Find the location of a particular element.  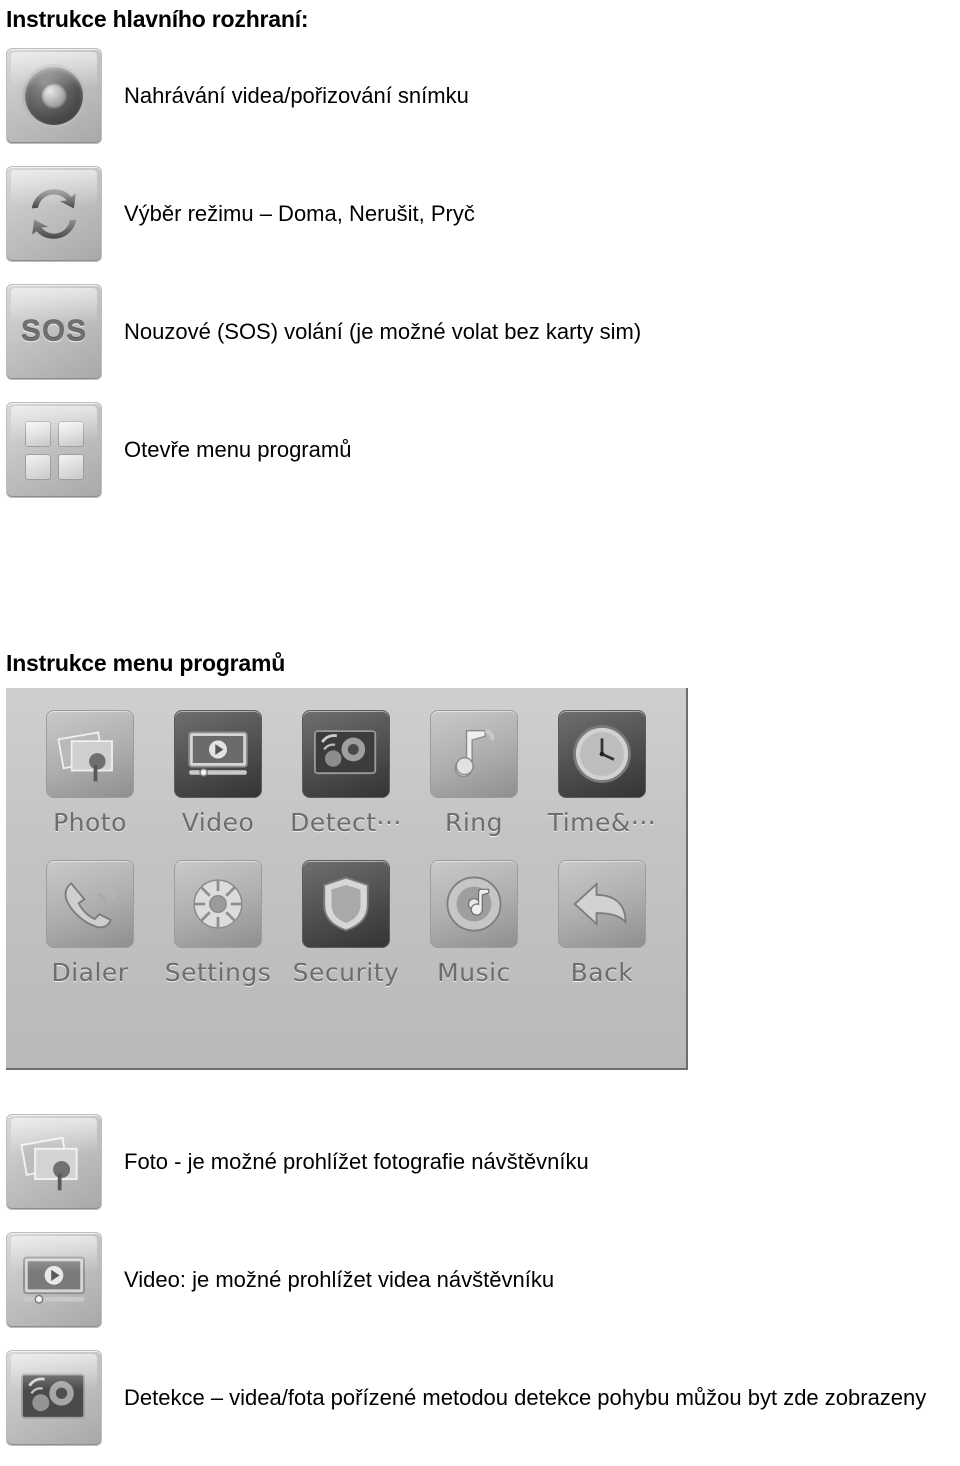

app-label: Time&··· is located at coordinates (602, 822).